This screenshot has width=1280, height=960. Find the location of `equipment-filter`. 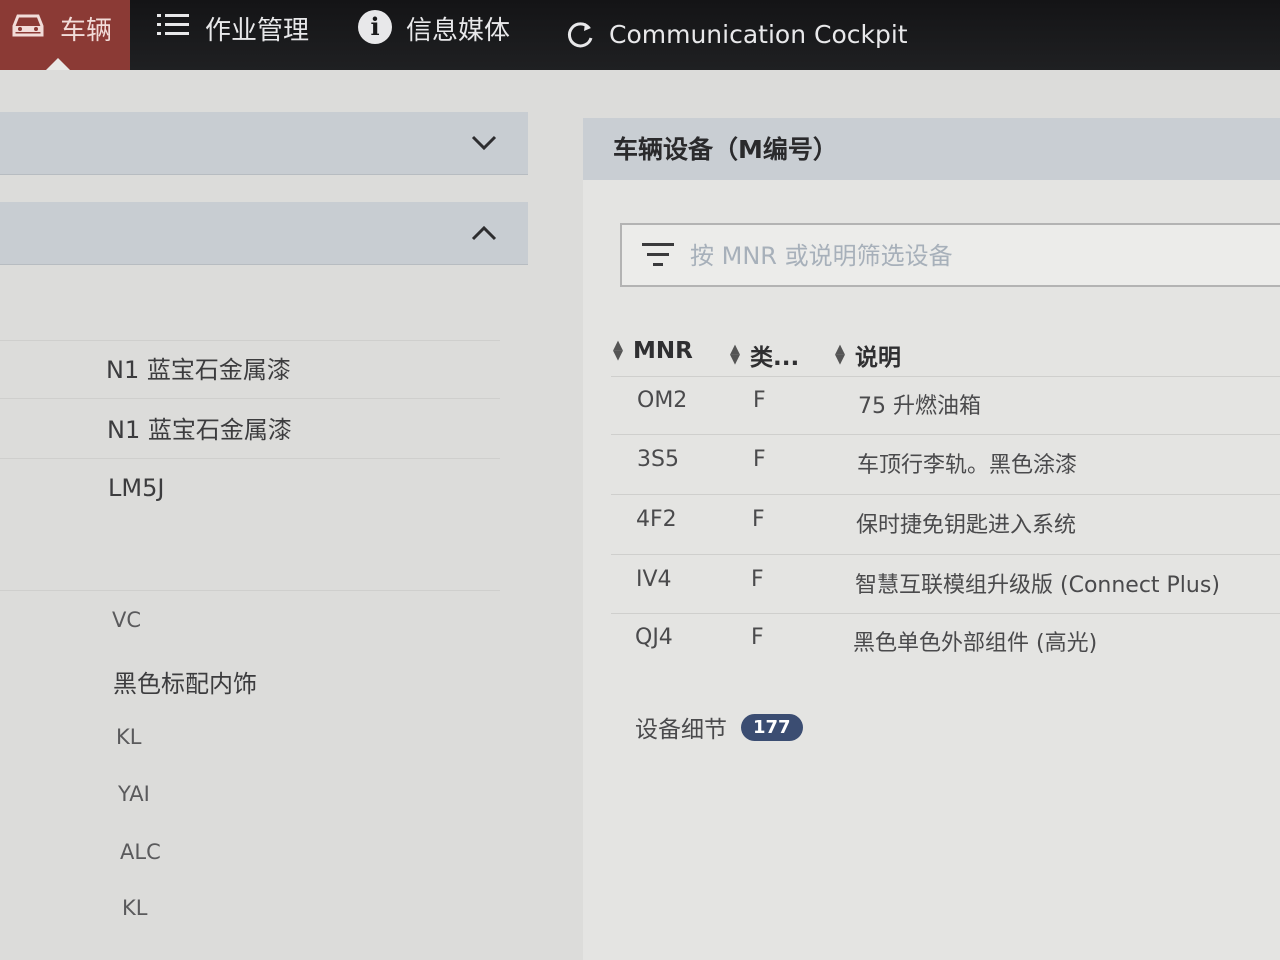

equipment-filter is located at coordinates (950, 255).